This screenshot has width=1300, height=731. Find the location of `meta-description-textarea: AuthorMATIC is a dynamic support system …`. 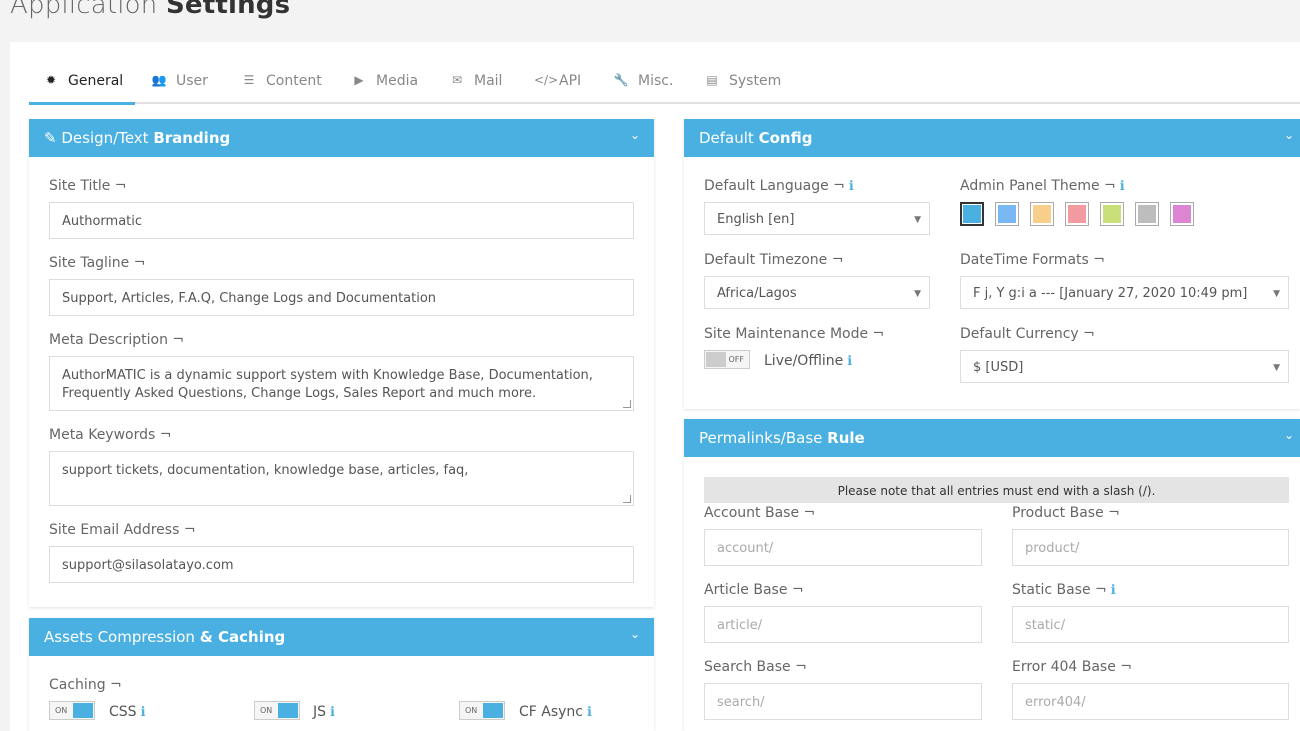

meta-description-textarea: AuthorMATIC is a dynamic support system … is located at coordinates (341, 383).